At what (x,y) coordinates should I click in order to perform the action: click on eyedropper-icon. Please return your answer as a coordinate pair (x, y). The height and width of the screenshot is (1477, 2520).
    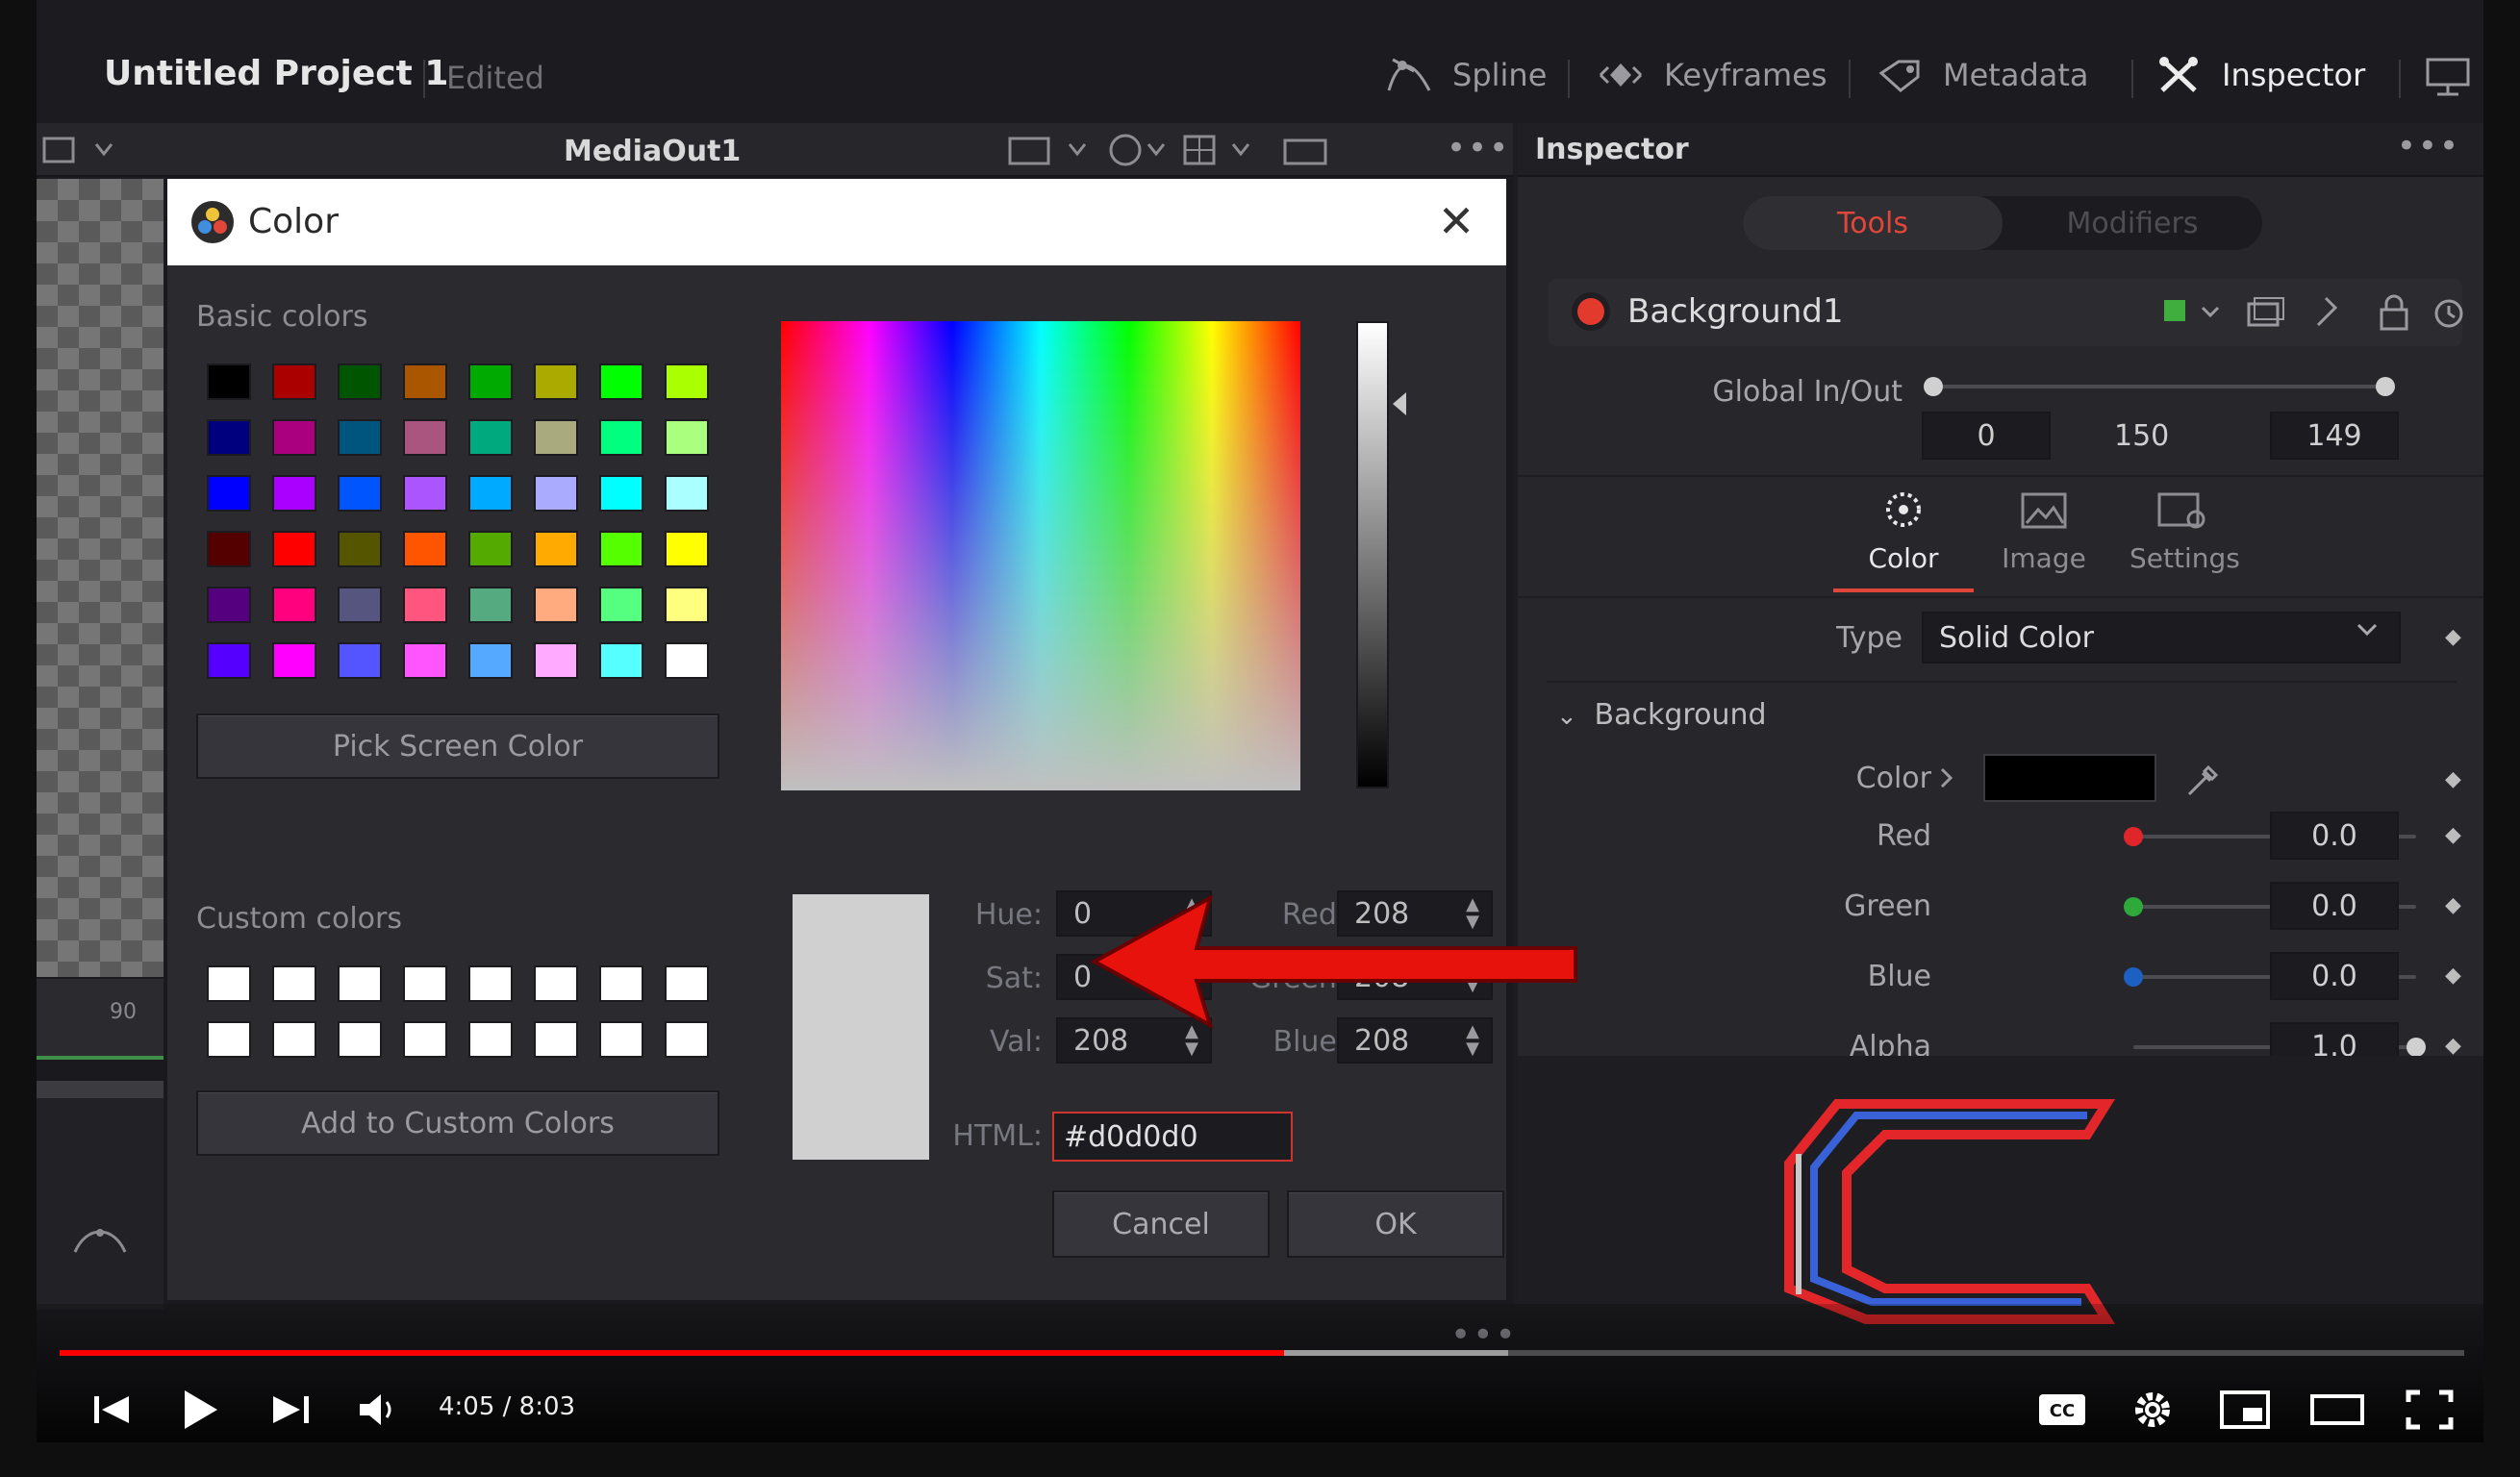
    Looking at the image, I should click on (2202, 781).